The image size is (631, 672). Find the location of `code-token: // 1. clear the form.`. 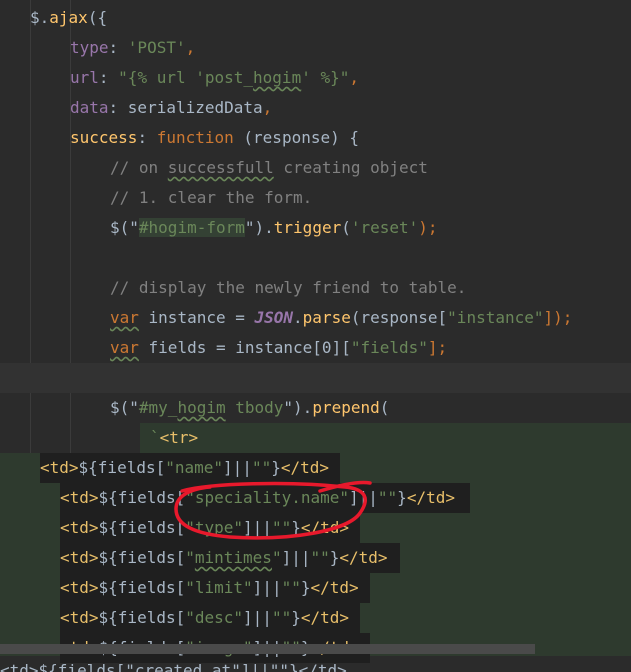

code-token: // 1. clear the form. is located at coordinates (211, 197).